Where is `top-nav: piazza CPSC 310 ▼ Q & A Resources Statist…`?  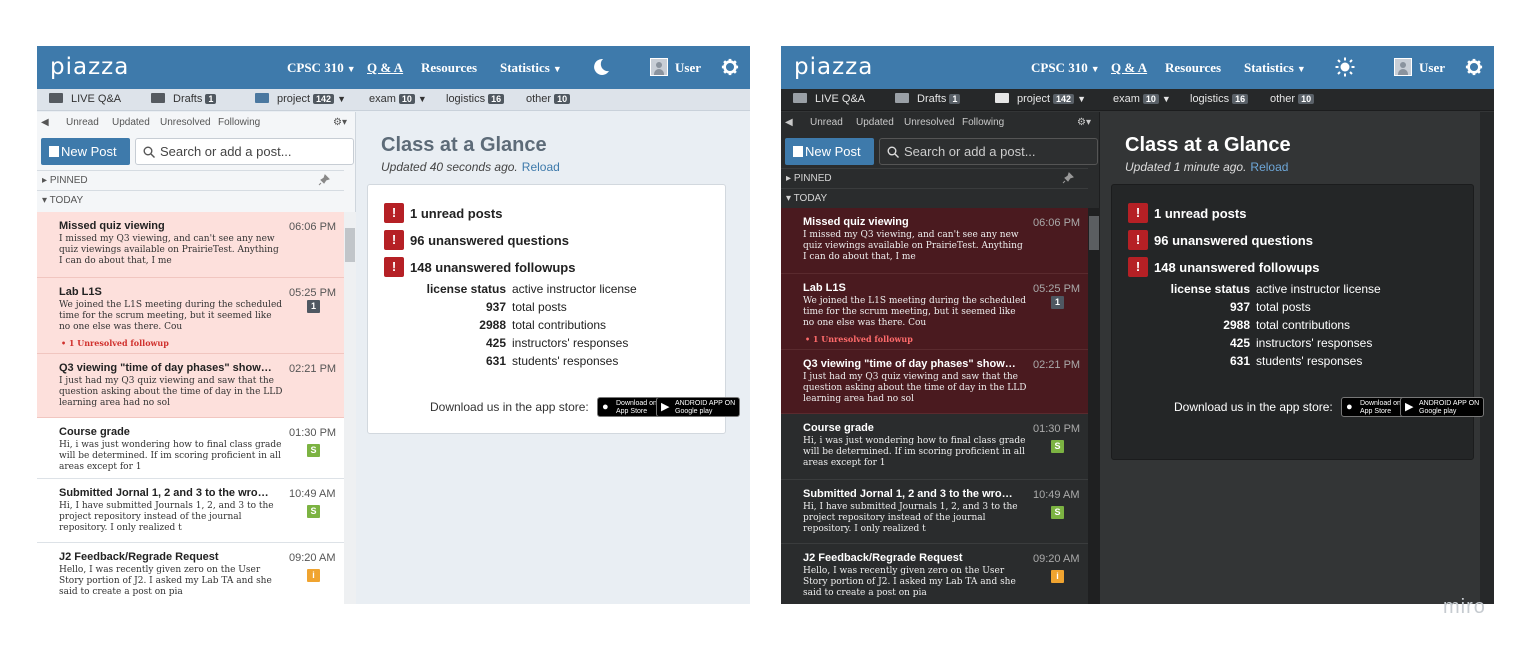 top-nav: piazza CPSC 310 ▼ Q & A Resources Statist… is located at coordinates (1137, 67).